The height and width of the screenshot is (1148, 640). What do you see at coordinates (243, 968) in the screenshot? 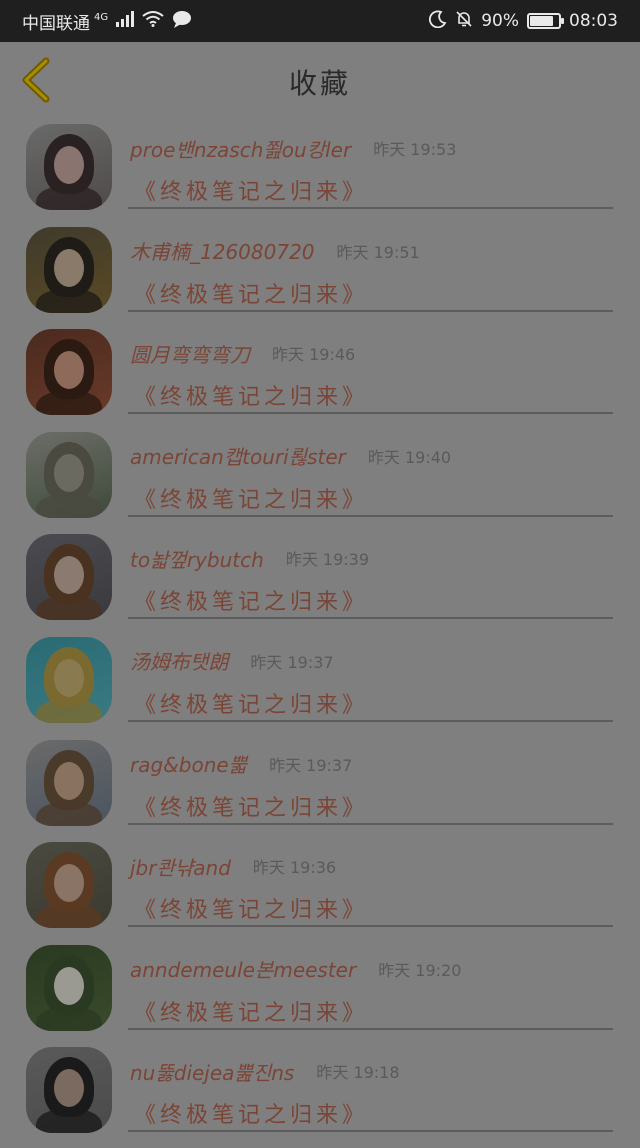
I see `user-name: anndemeule본meester` at bounding box center [243, 968].